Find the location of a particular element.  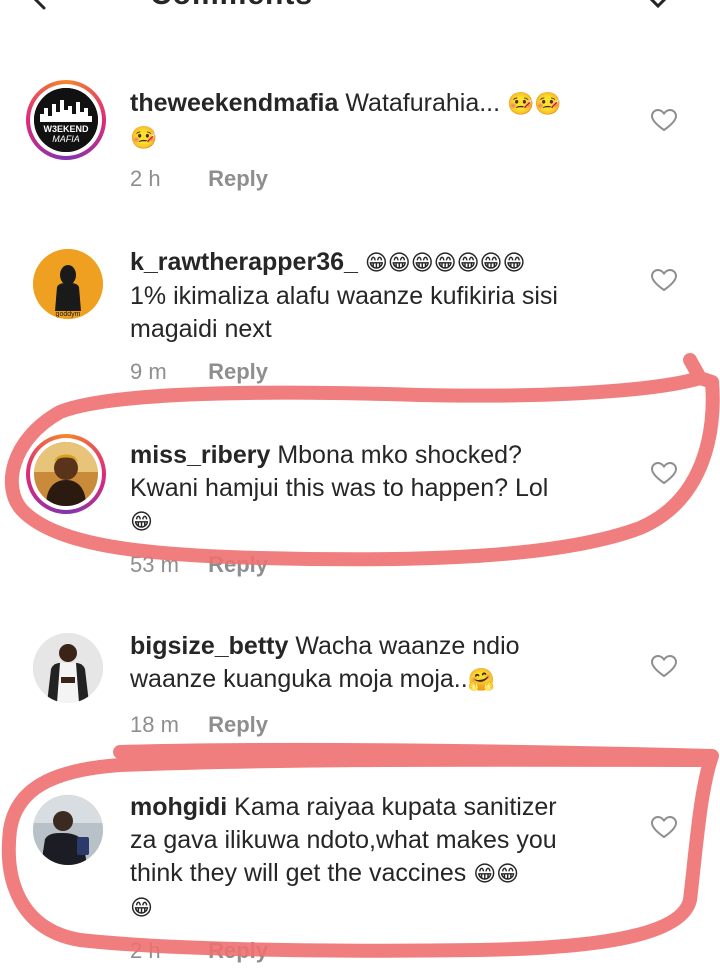

comment-text: Kama raiyaa kupata sanitizer is located at coordinates (395, 807).